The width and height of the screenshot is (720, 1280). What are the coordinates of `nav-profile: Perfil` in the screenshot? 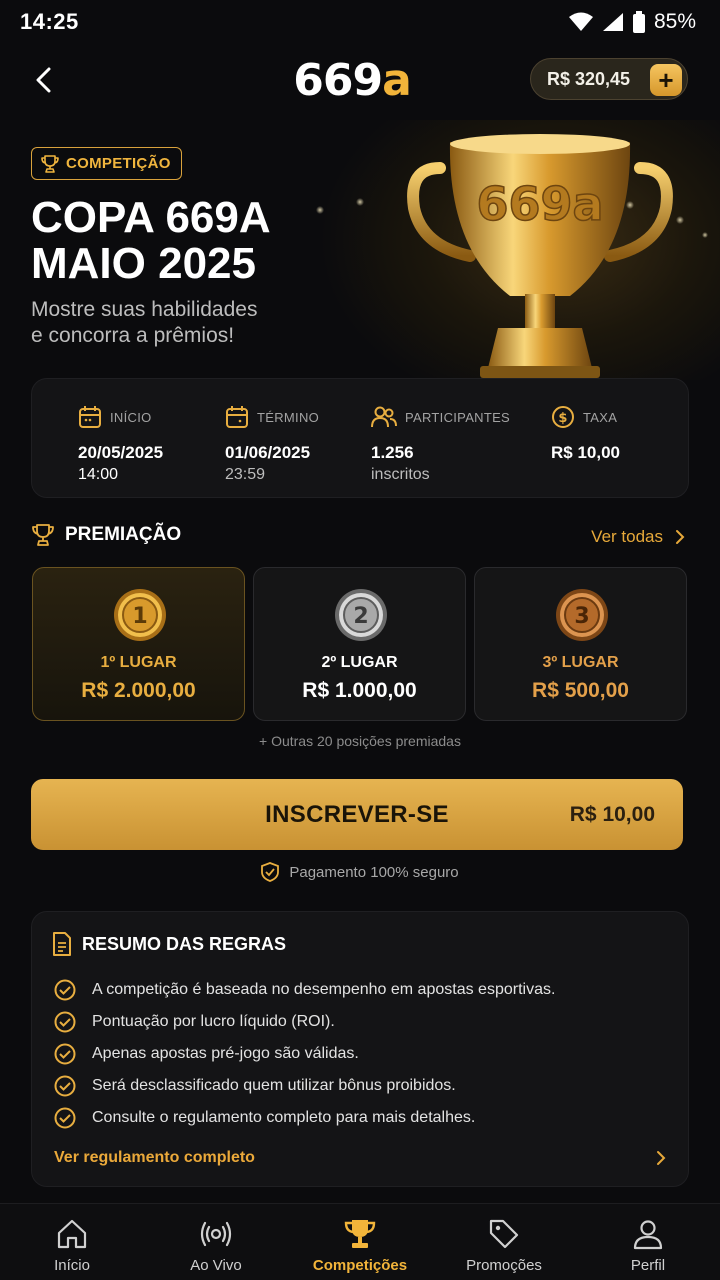 It's located at (648, 1242).